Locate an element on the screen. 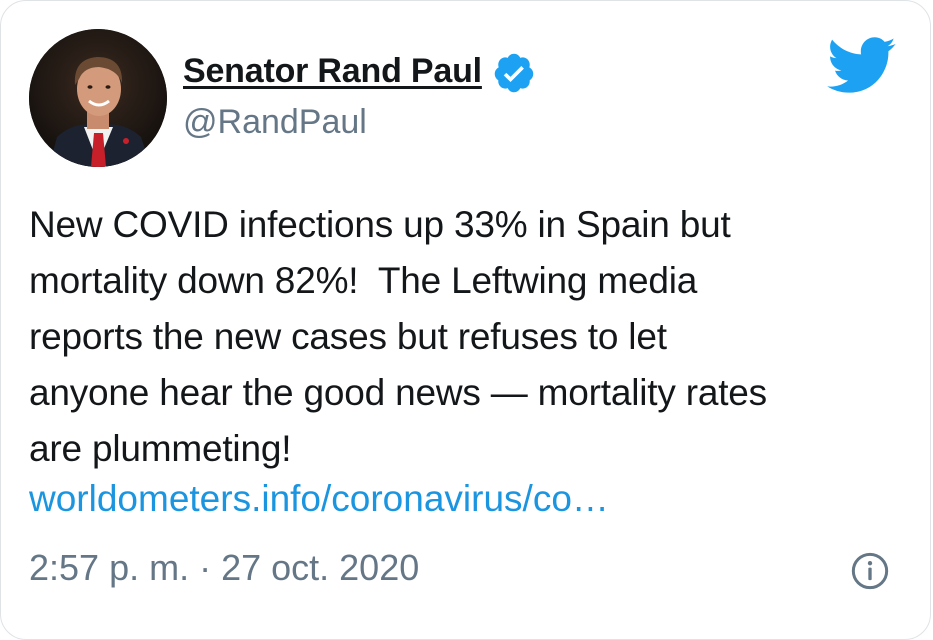 This screenshot has height=640, width=933. tweet-text-line: New COVID infections up 33% in Spain but is located at coordinates (380, 224).